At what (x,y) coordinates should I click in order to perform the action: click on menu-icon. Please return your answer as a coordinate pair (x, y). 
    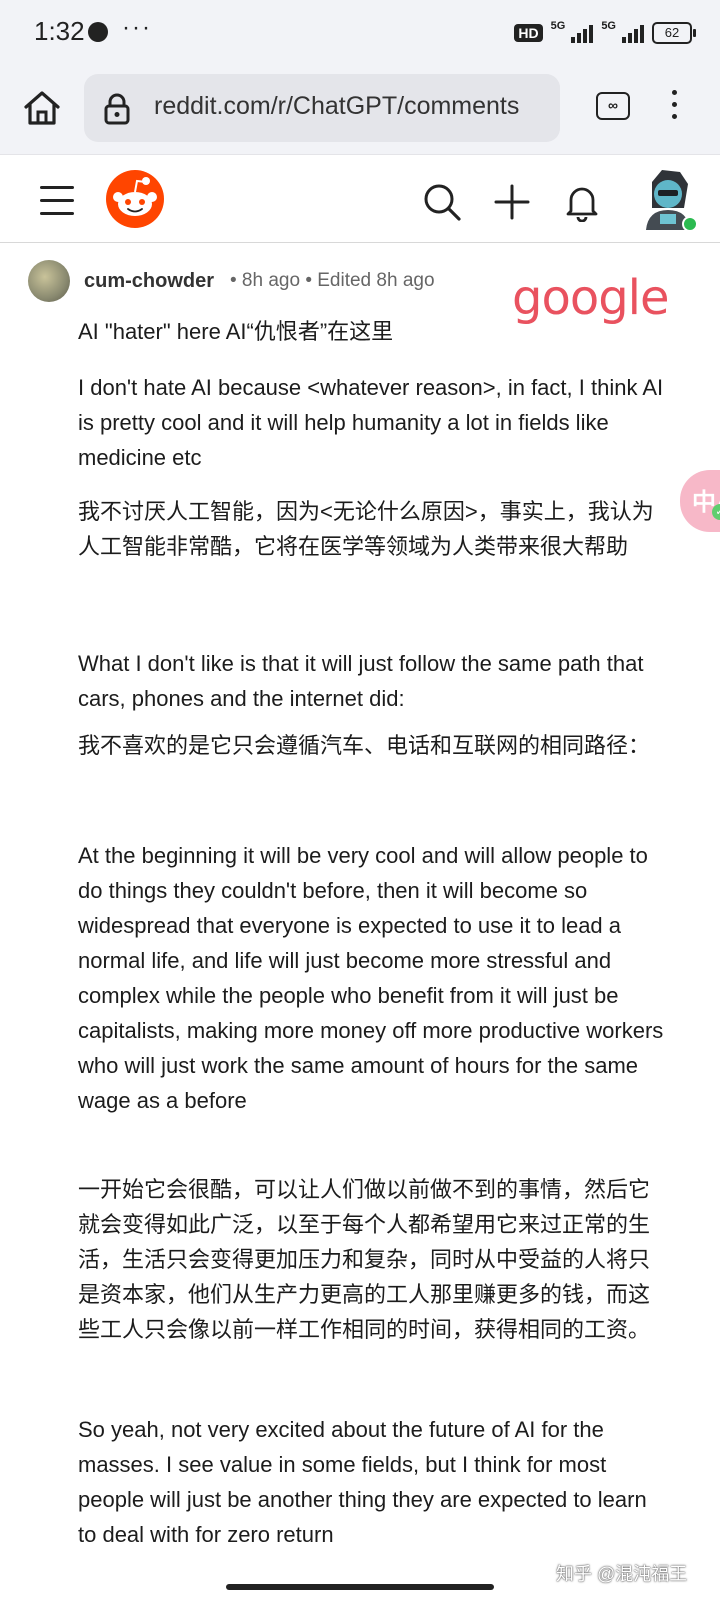
    Looking at the image, I should click on (57, 201).